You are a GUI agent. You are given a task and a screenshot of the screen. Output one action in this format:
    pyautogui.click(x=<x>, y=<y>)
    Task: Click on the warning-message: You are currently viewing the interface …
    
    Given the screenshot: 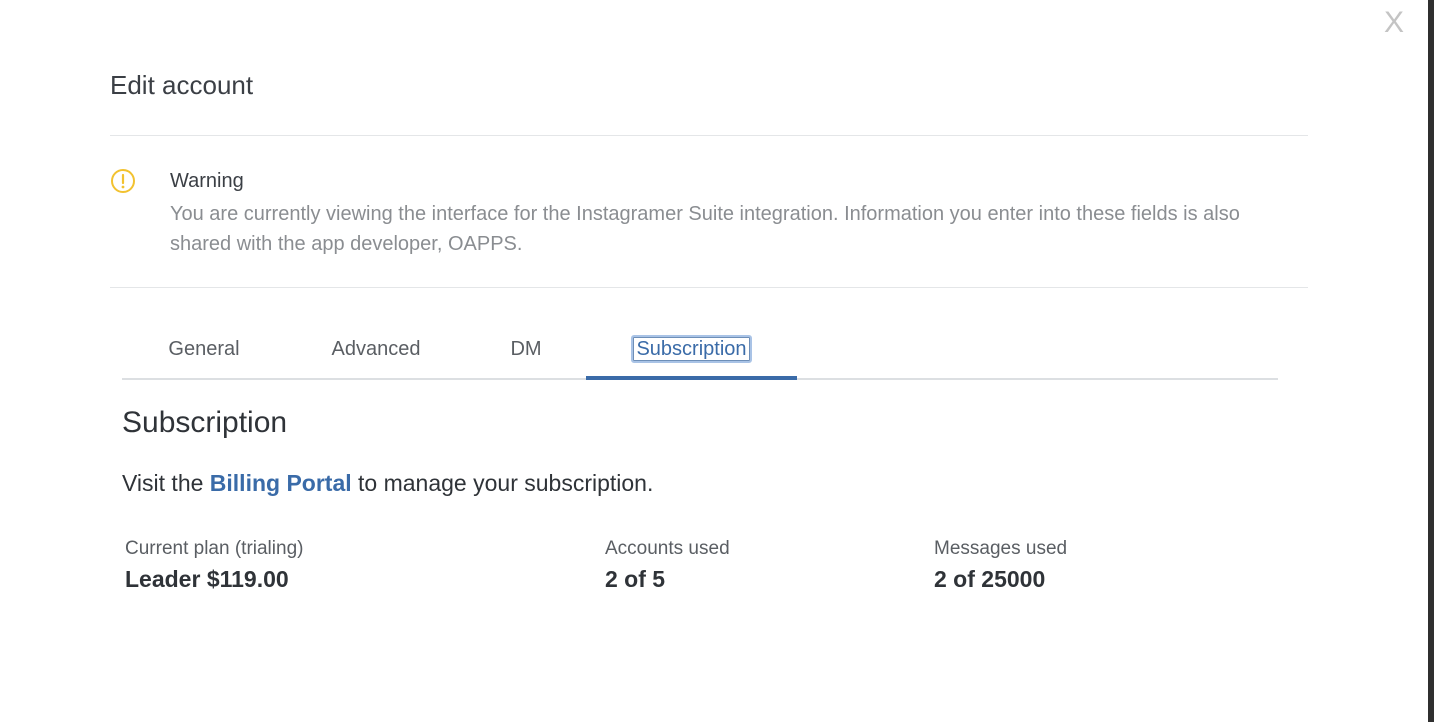 What is the action you would take?
    pyautogui.click(x=705, y=229)
    